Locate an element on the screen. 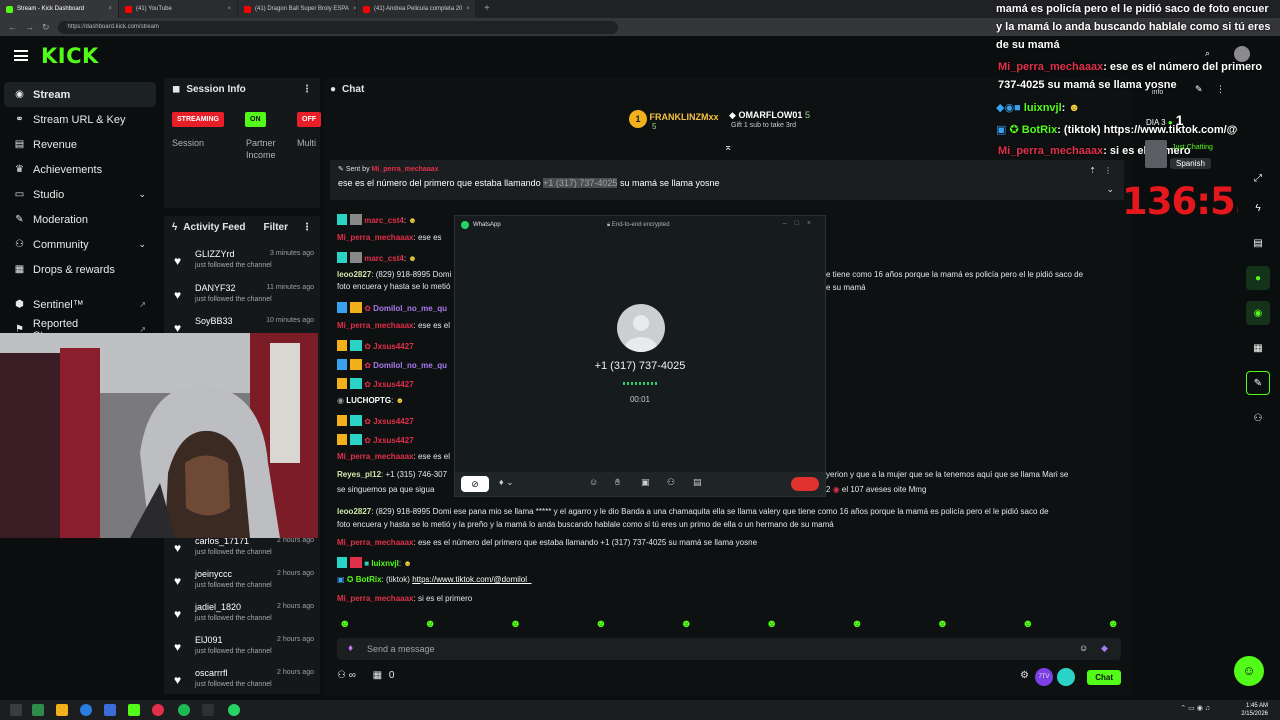 This screenshot has width=1280, height=720. chrome-icon is located at coordinates (158, 710).